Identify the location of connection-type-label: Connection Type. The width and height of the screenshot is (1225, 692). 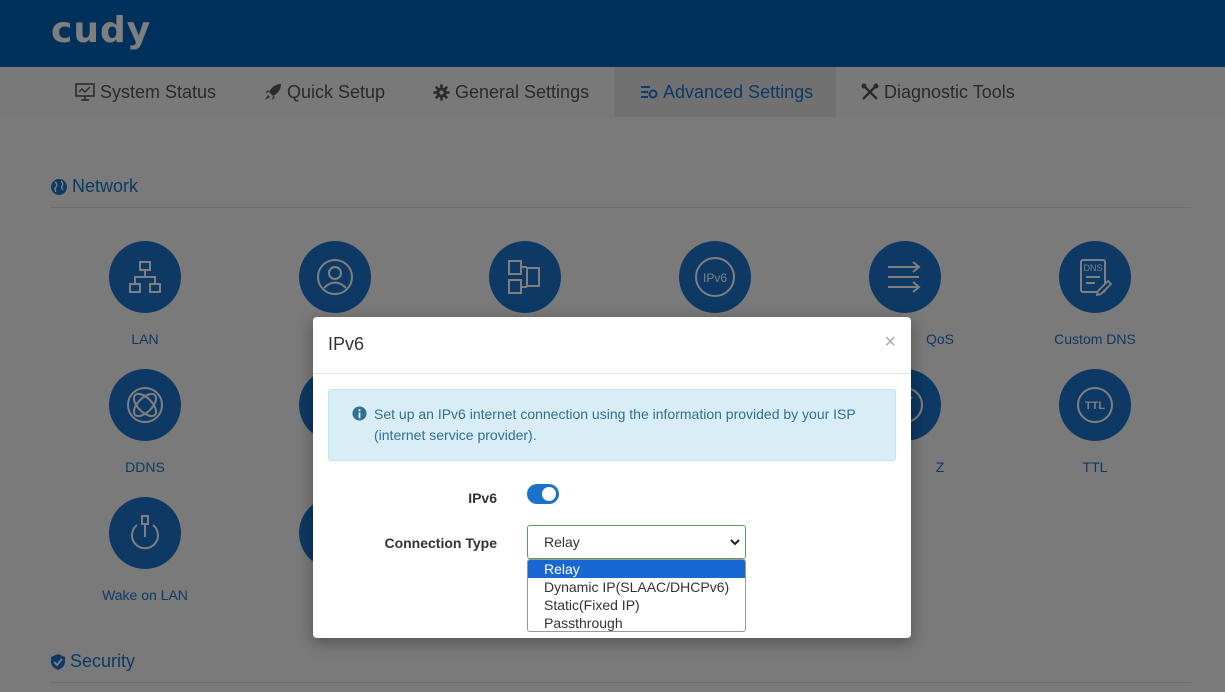
(440, 543).